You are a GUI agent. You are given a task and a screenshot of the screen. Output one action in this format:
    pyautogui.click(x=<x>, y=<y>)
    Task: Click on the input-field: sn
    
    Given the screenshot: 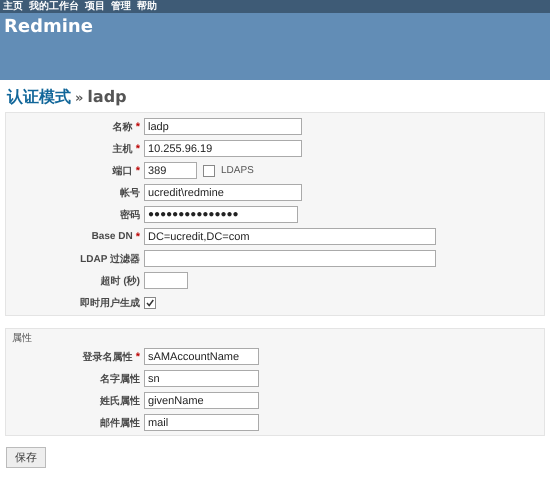 What is the action you would take?
    pyautogui.click(x=201, y=378)
    